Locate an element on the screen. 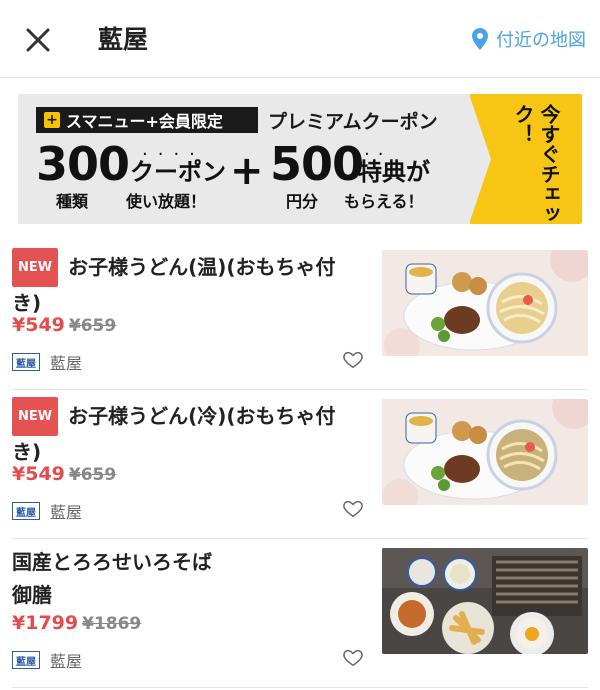  coupon-count: 300 is located at coordinates (83, 164).